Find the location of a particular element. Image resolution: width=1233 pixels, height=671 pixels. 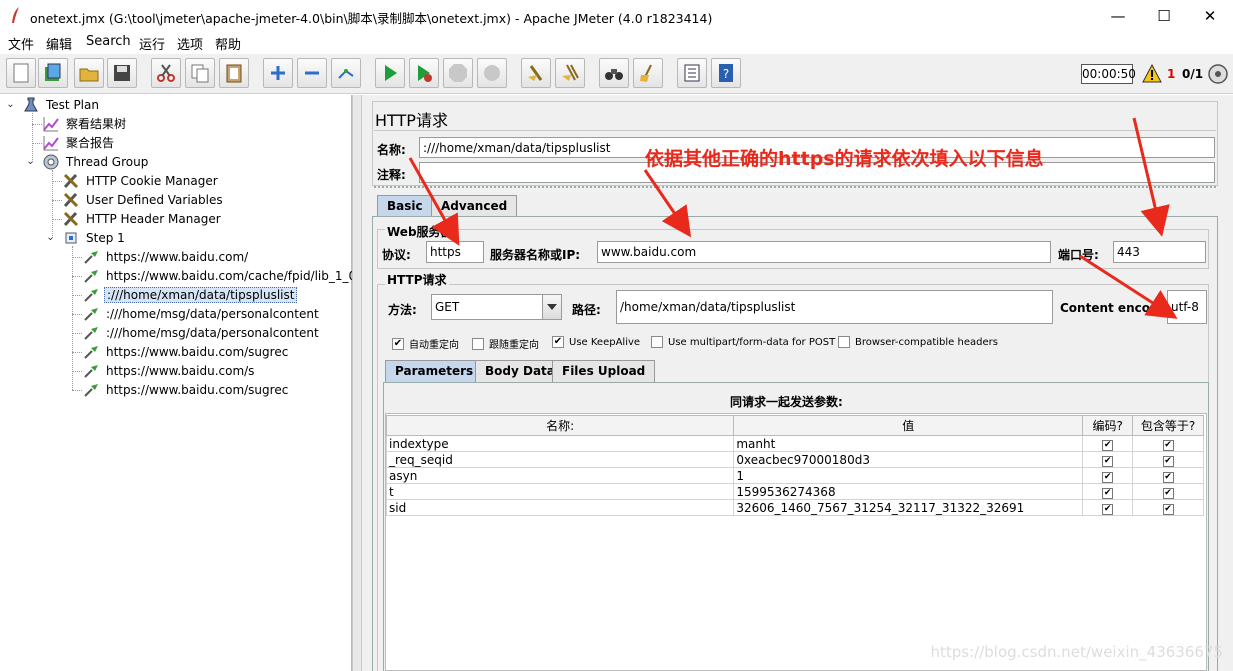

multipart-checkbox: Use multipart/form-data for POST is located at coordinates (743, 342).